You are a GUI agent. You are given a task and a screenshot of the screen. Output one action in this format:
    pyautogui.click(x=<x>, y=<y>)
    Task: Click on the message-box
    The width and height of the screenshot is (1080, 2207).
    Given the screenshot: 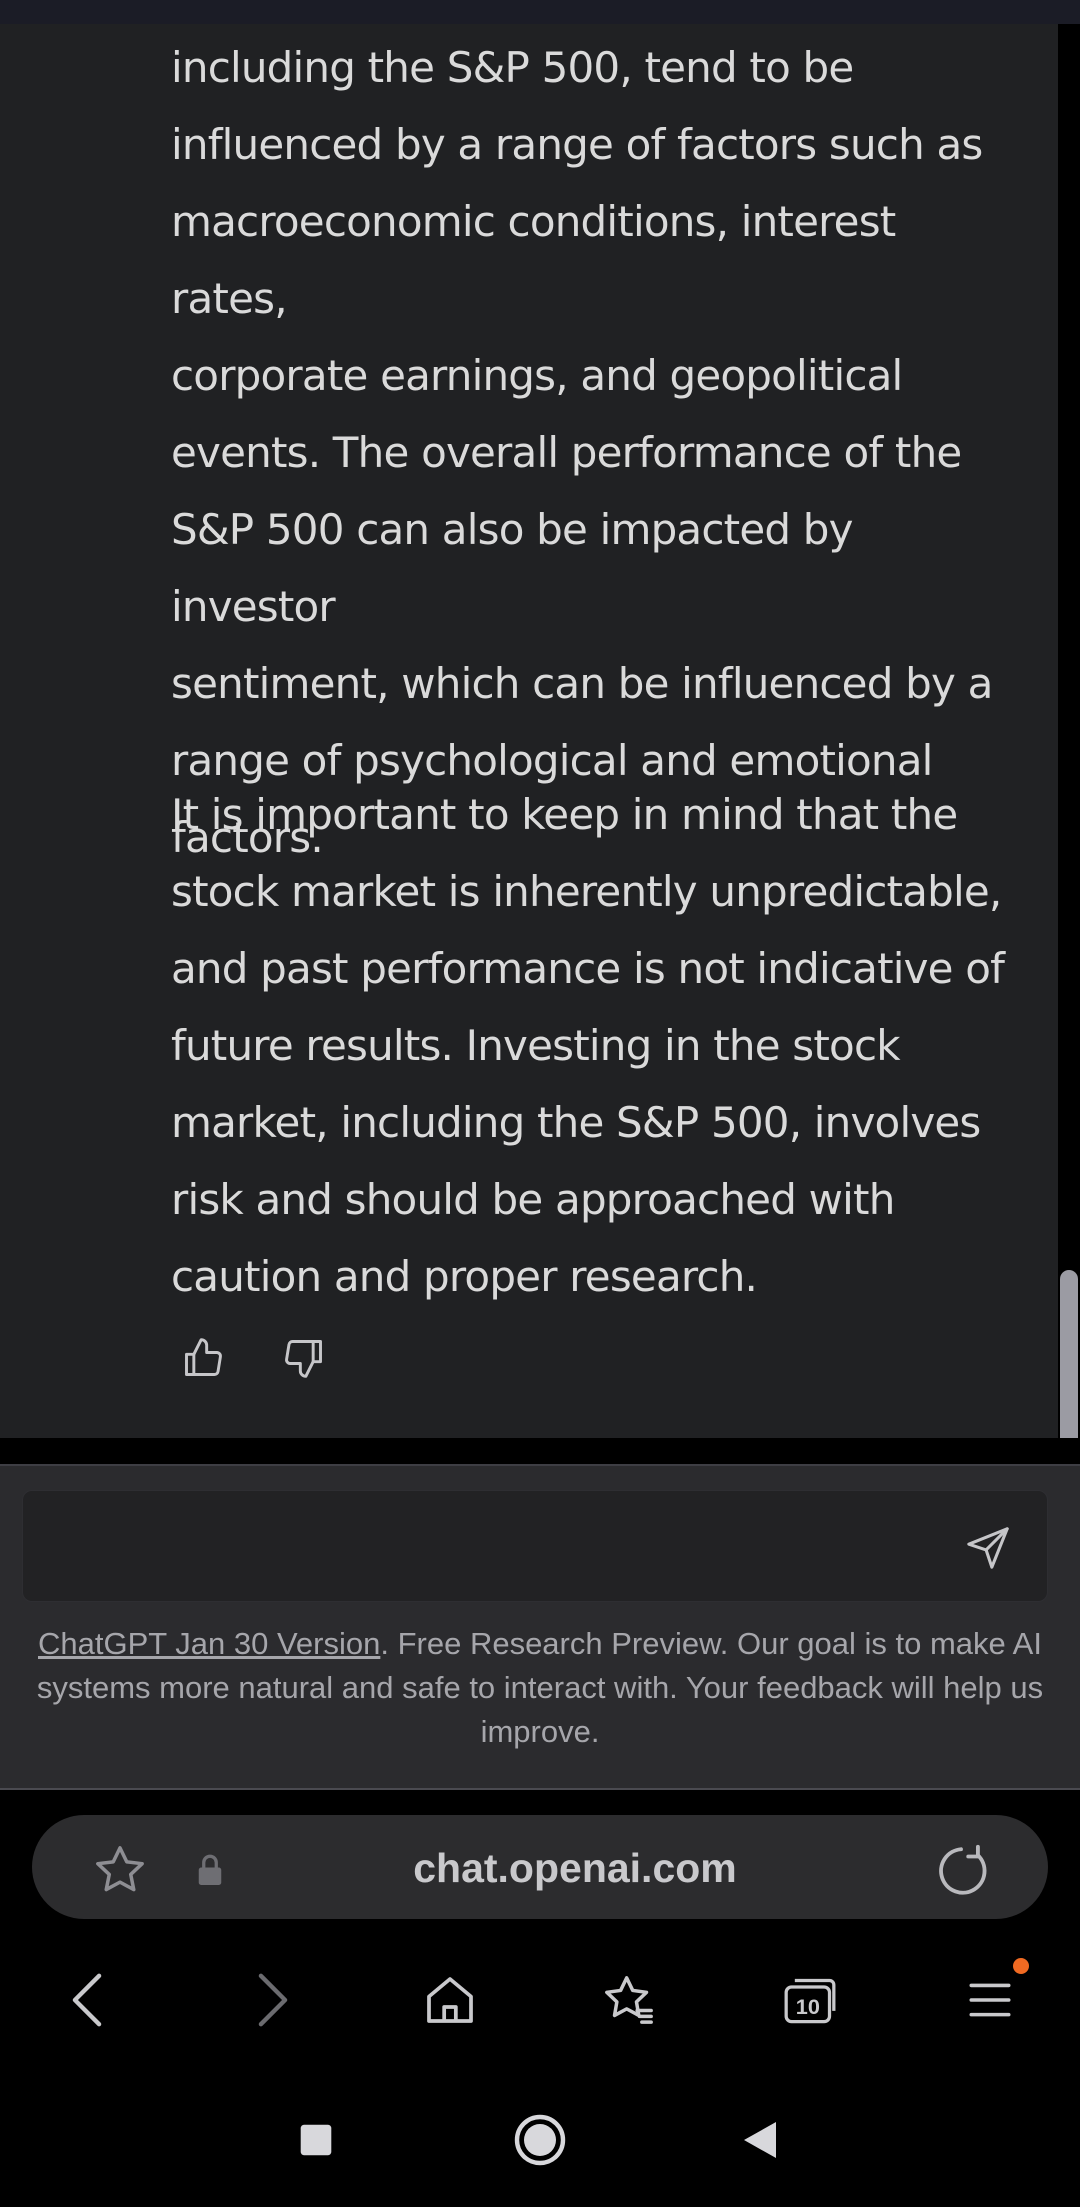 What is the action you would take?
    pyautogui.click(x=535, y=1546)
    